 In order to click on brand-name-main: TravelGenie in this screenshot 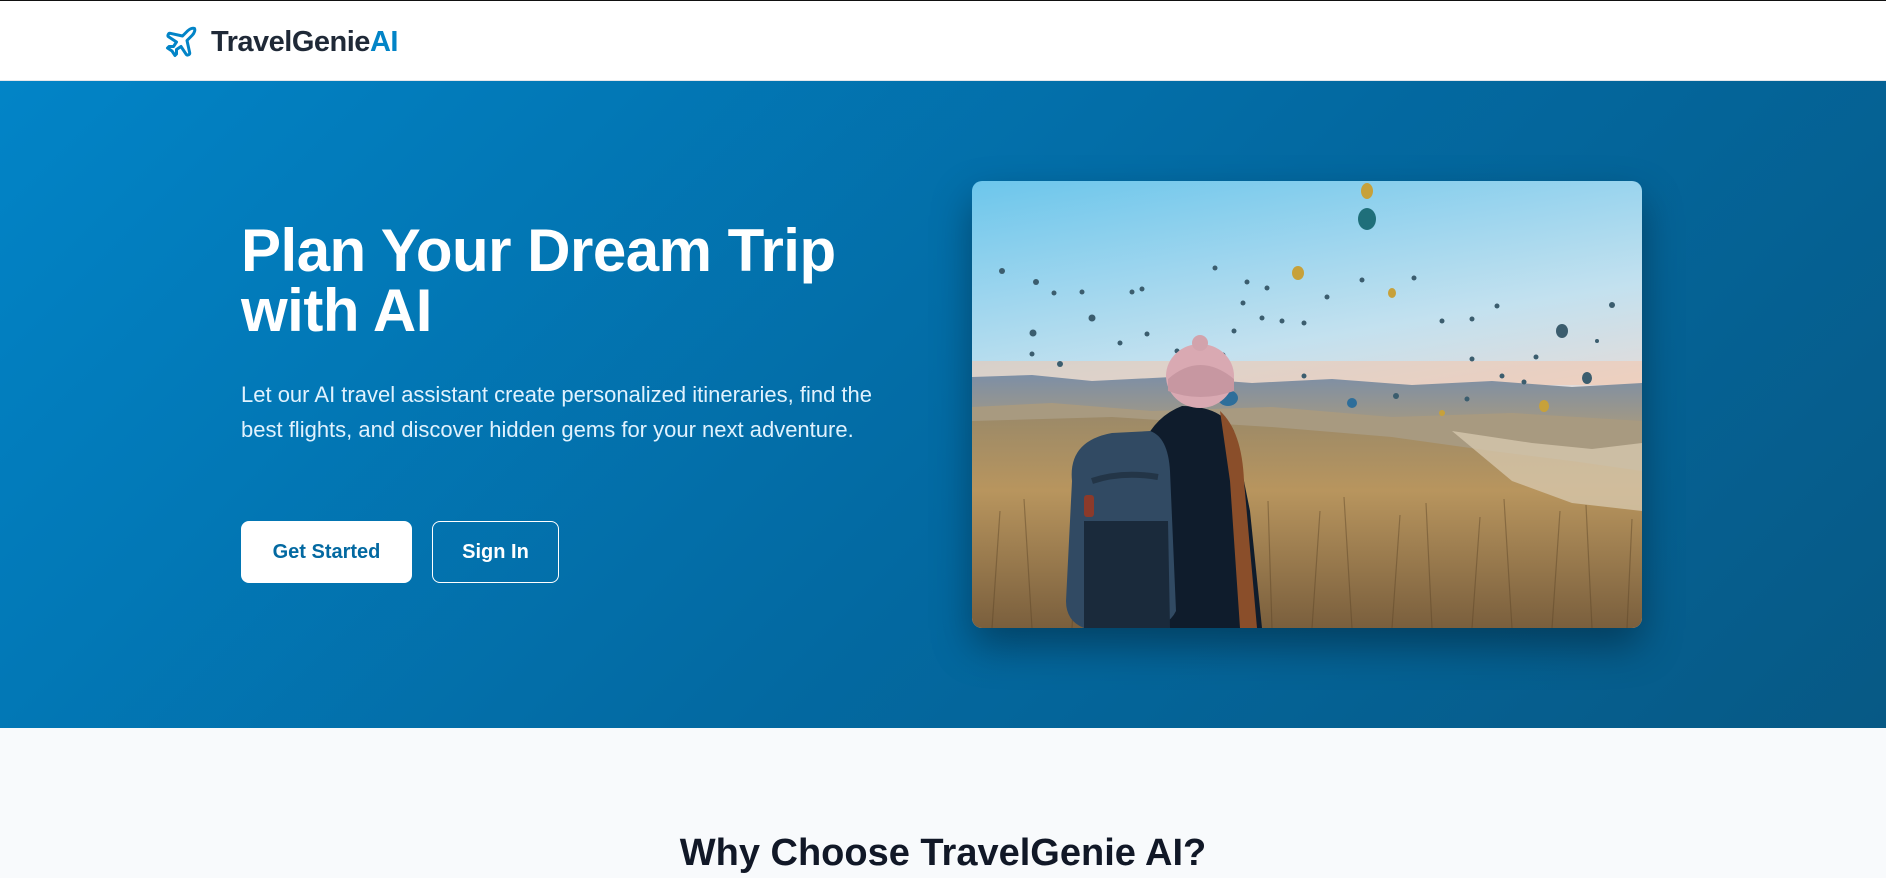, I will do `click(290, 41)`.